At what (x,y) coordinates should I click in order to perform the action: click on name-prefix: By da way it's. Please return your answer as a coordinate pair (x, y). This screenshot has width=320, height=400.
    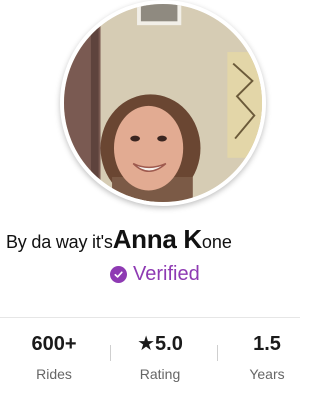
    Looking at the image, I should click on (59, 242).